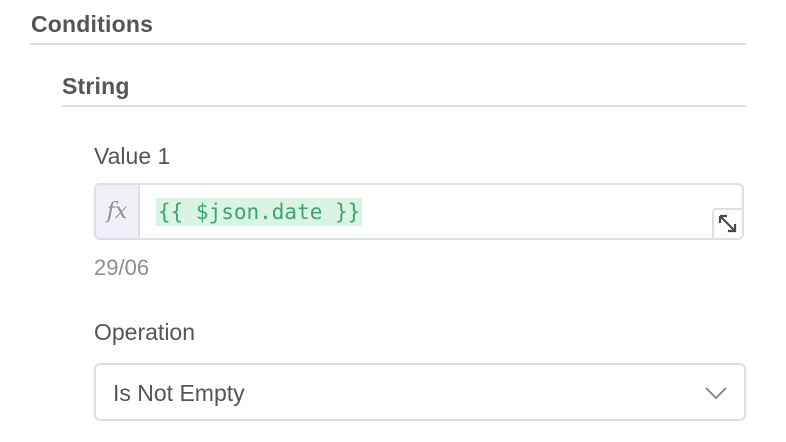  Describe the element at coordinates (419, 211) in the screenshot. I see `value1-expression-input: fx {{ $json.date }}` at that location.